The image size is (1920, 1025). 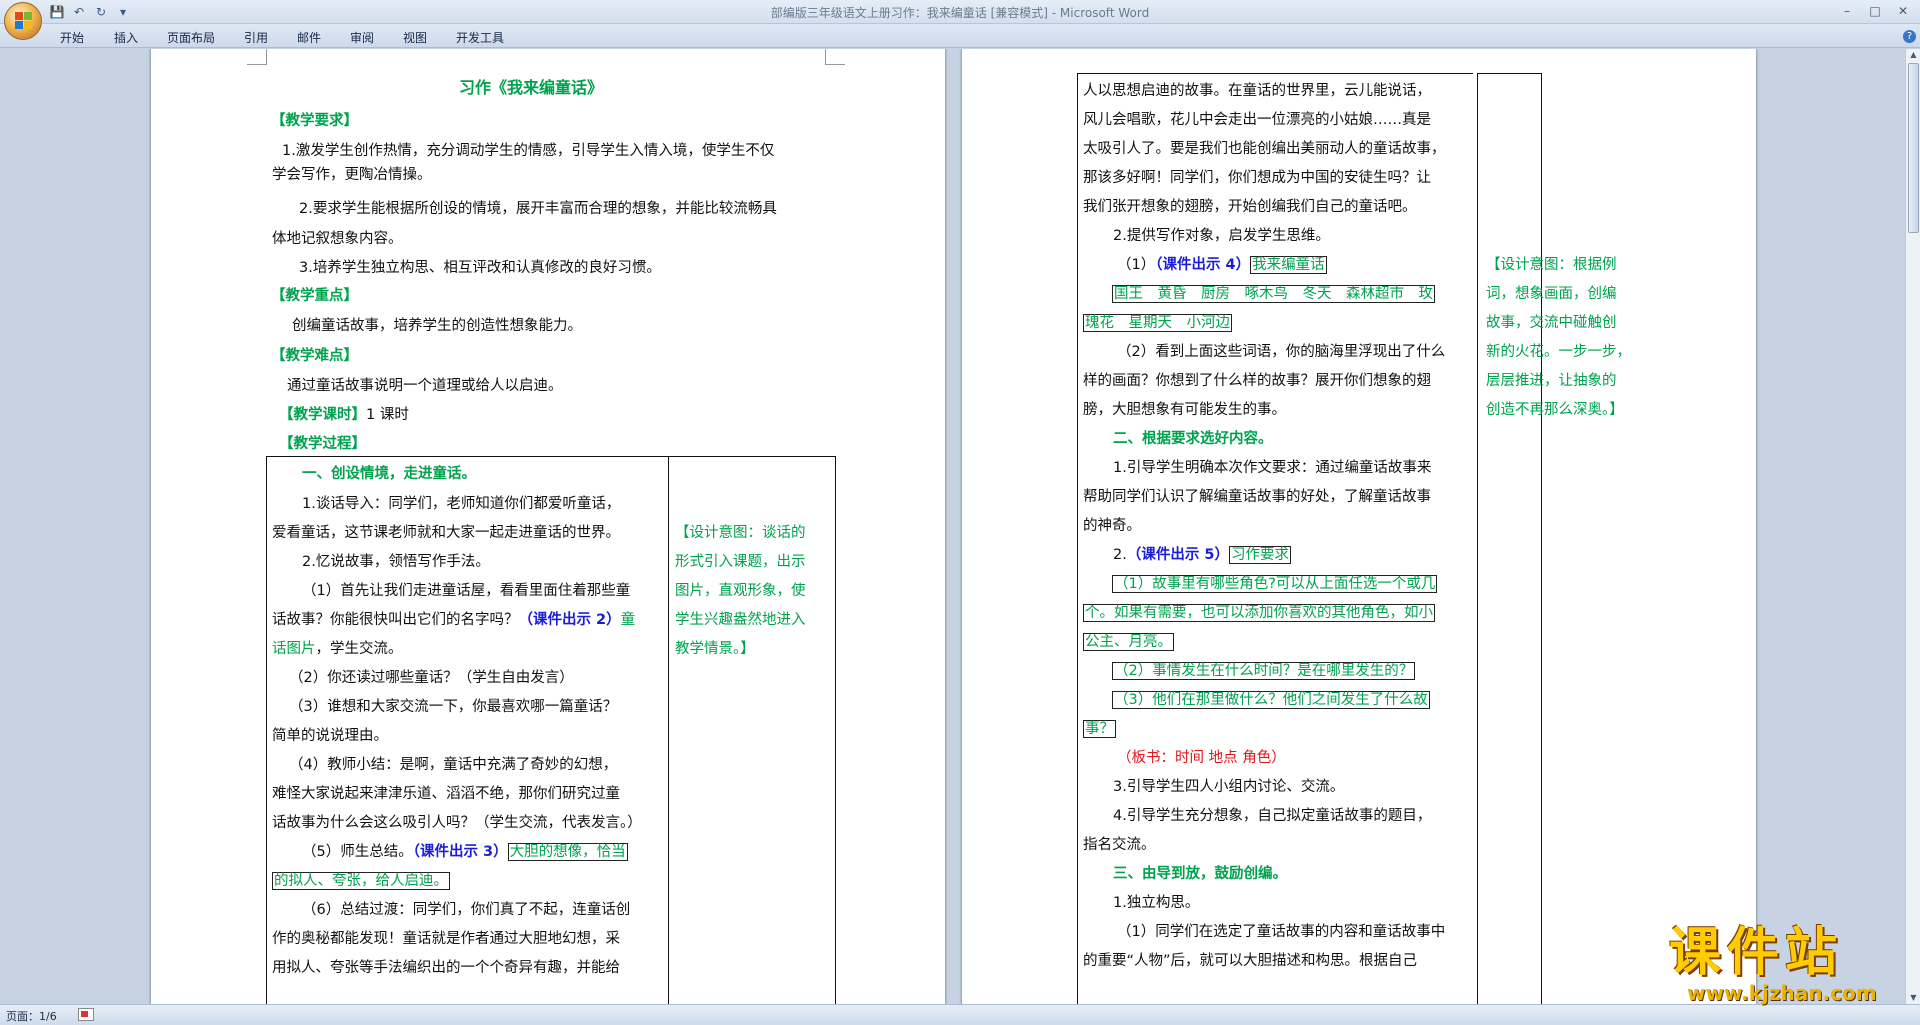 What do you see at coordinates (480, 268) in the screenshot?
I see `paragraph-line: 3.培养学生独立构思、相互评改和认真修改的良好习惯。` at bounding box center [480, 268].